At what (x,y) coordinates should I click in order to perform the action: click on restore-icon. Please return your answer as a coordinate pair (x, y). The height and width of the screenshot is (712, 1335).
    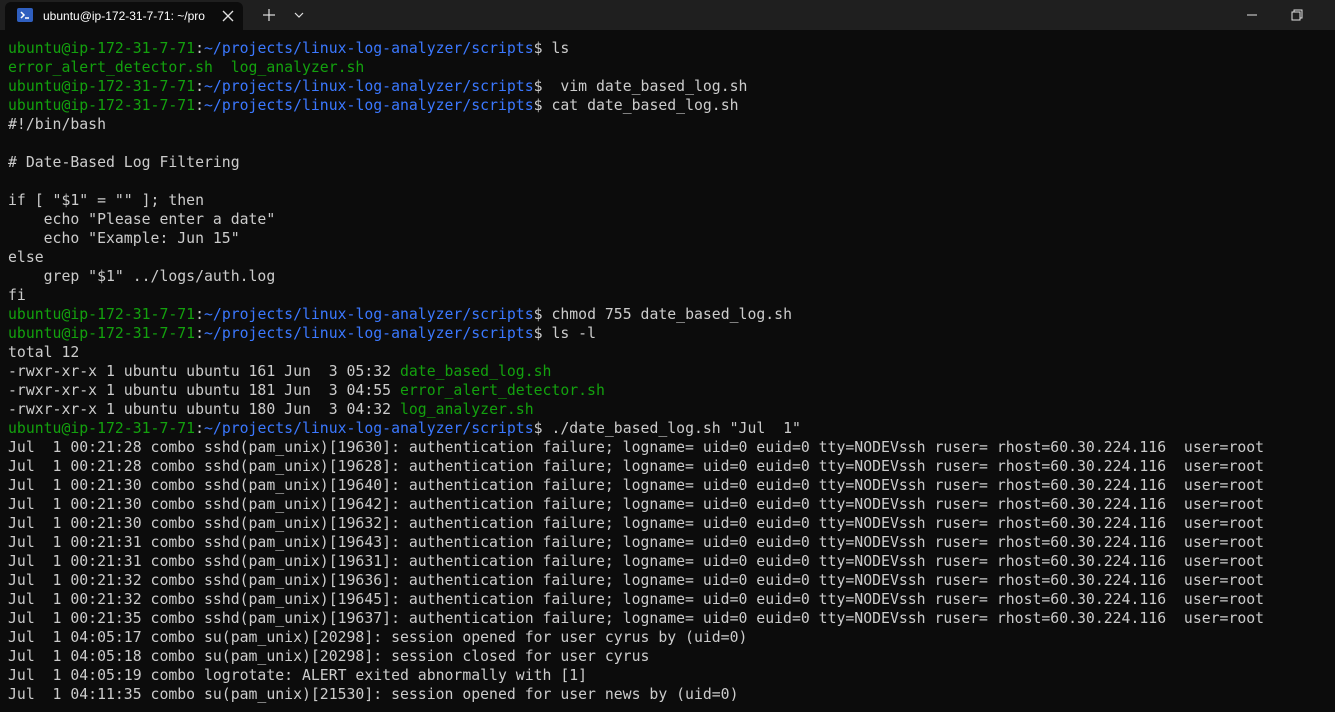
    Looking at the image, I should click on (1296, 15).